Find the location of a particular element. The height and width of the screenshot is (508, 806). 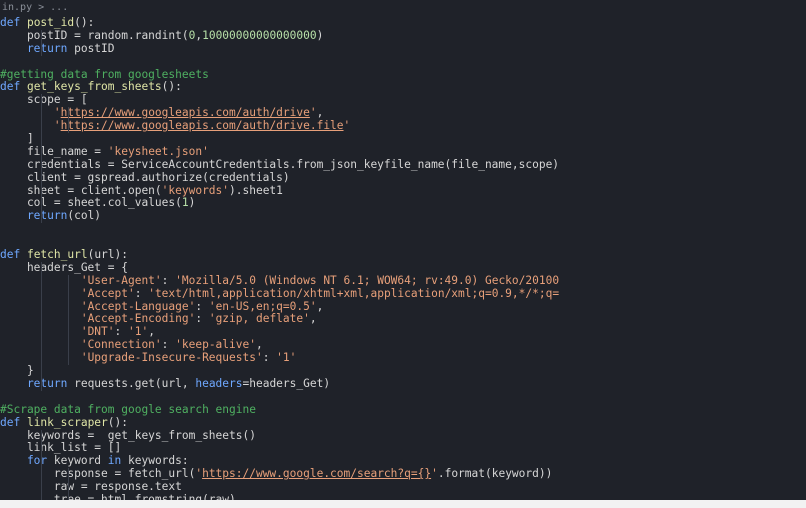

code-token: file_name = is located at coordinates (54, 151).